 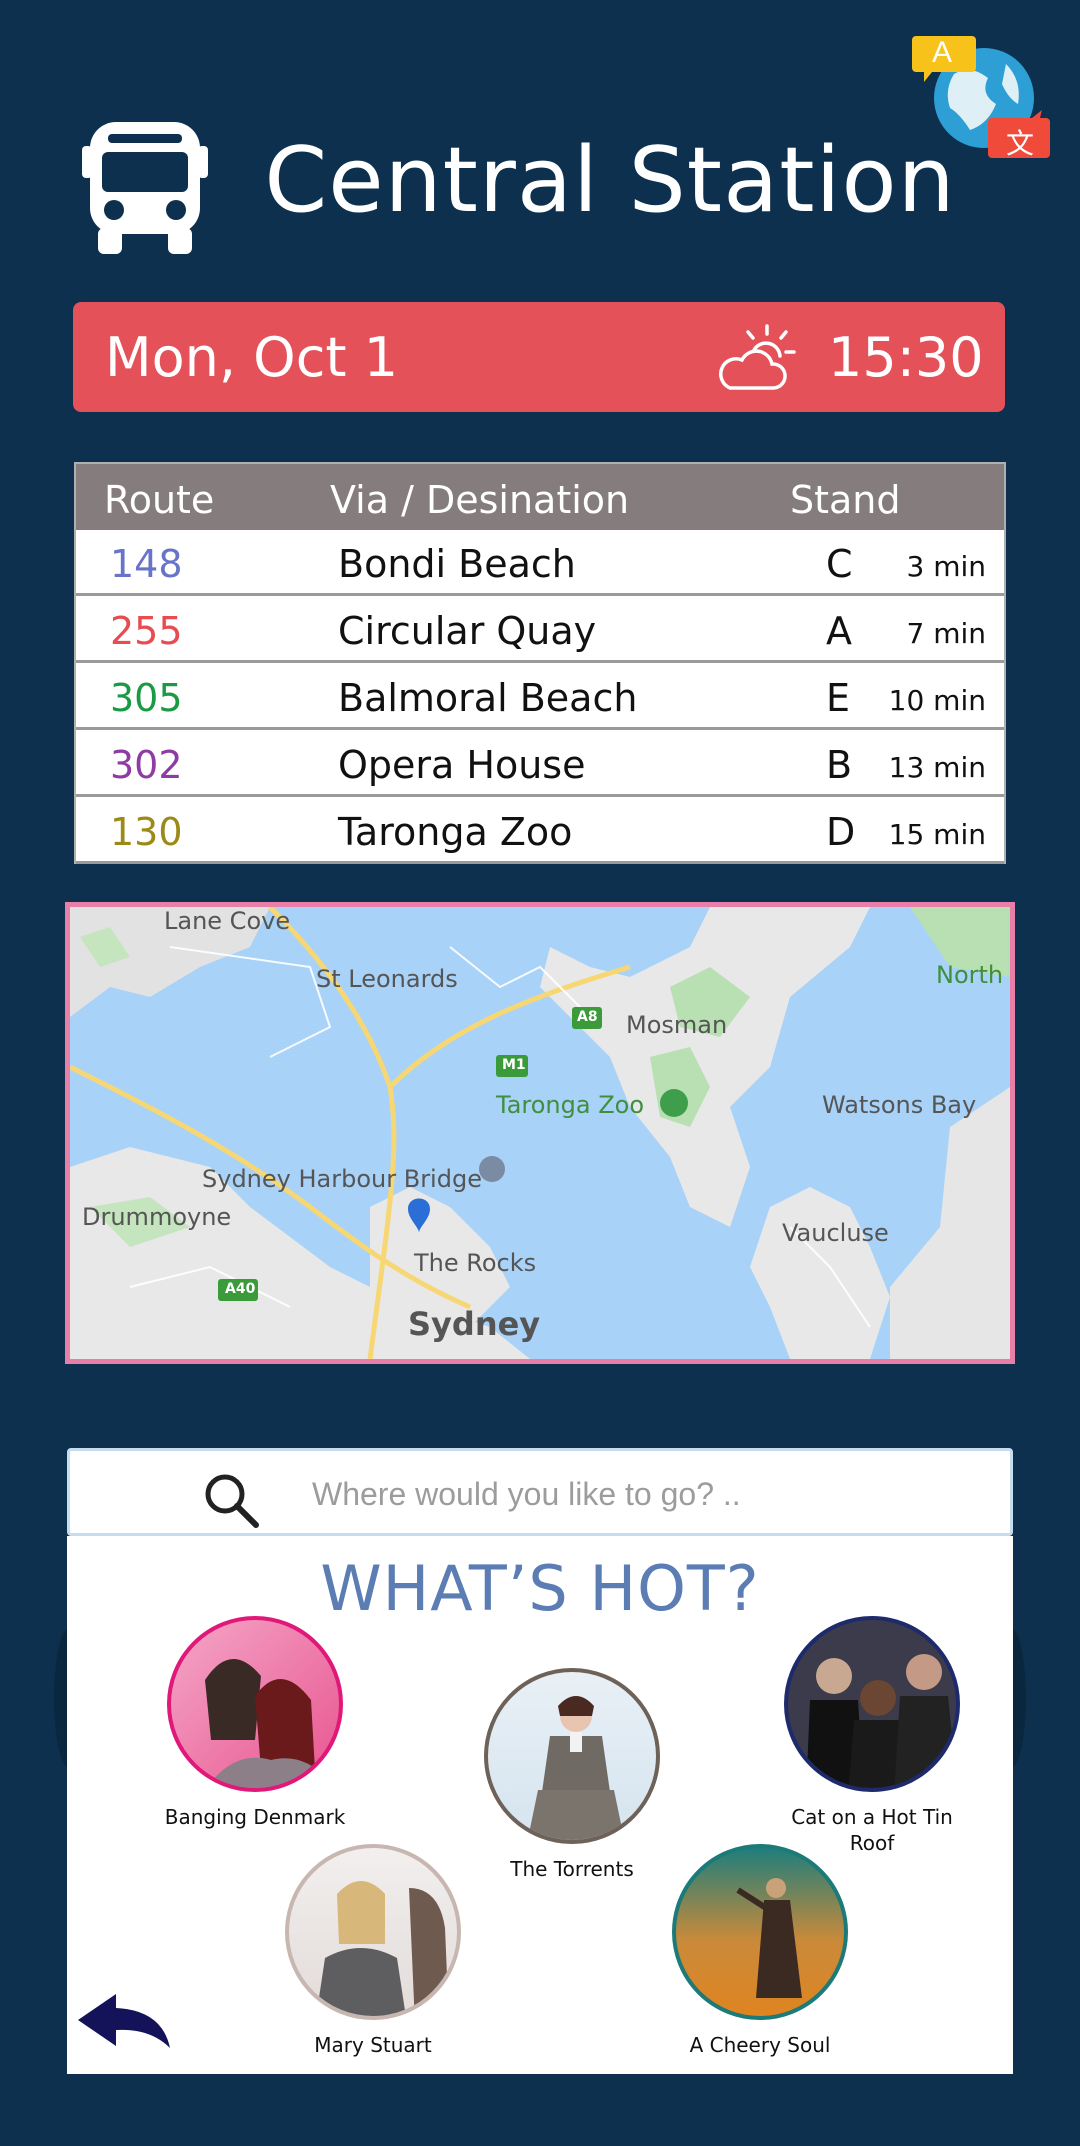 I want to click on station-title: Central Station, so click(x=610, y=180).